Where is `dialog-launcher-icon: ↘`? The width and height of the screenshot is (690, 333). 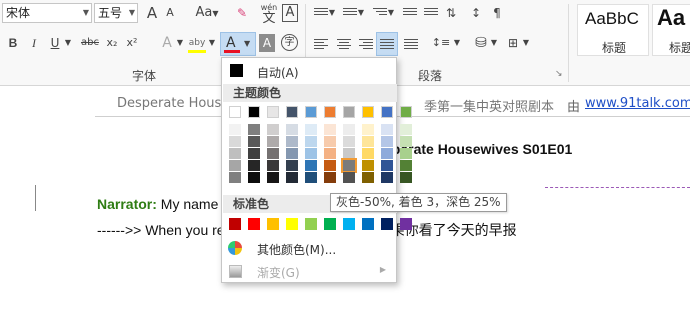 dialog-launcher-icon: ↘ is located at coordinates (559, 74).